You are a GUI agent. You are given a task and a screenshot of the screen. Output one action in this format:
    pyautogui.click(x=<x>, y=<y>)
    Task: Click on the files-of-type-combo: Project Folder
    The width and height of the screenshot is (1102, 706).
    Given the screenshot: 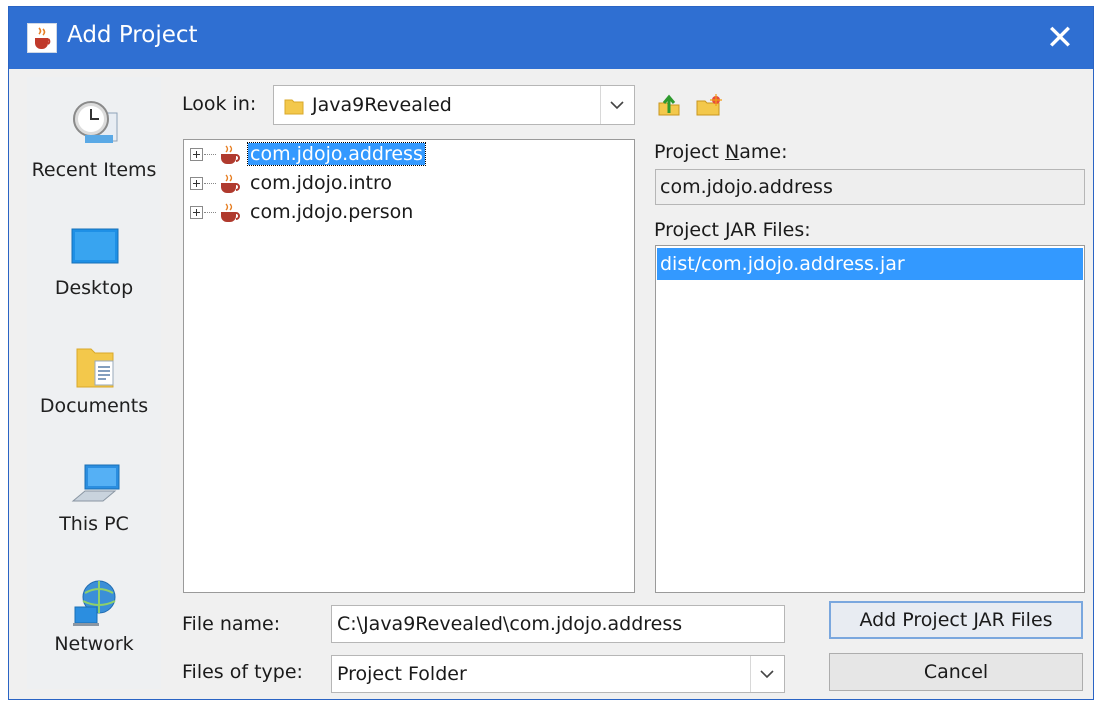 What is the action you would take?
    pyautogui.click(x=558, y=674)
    